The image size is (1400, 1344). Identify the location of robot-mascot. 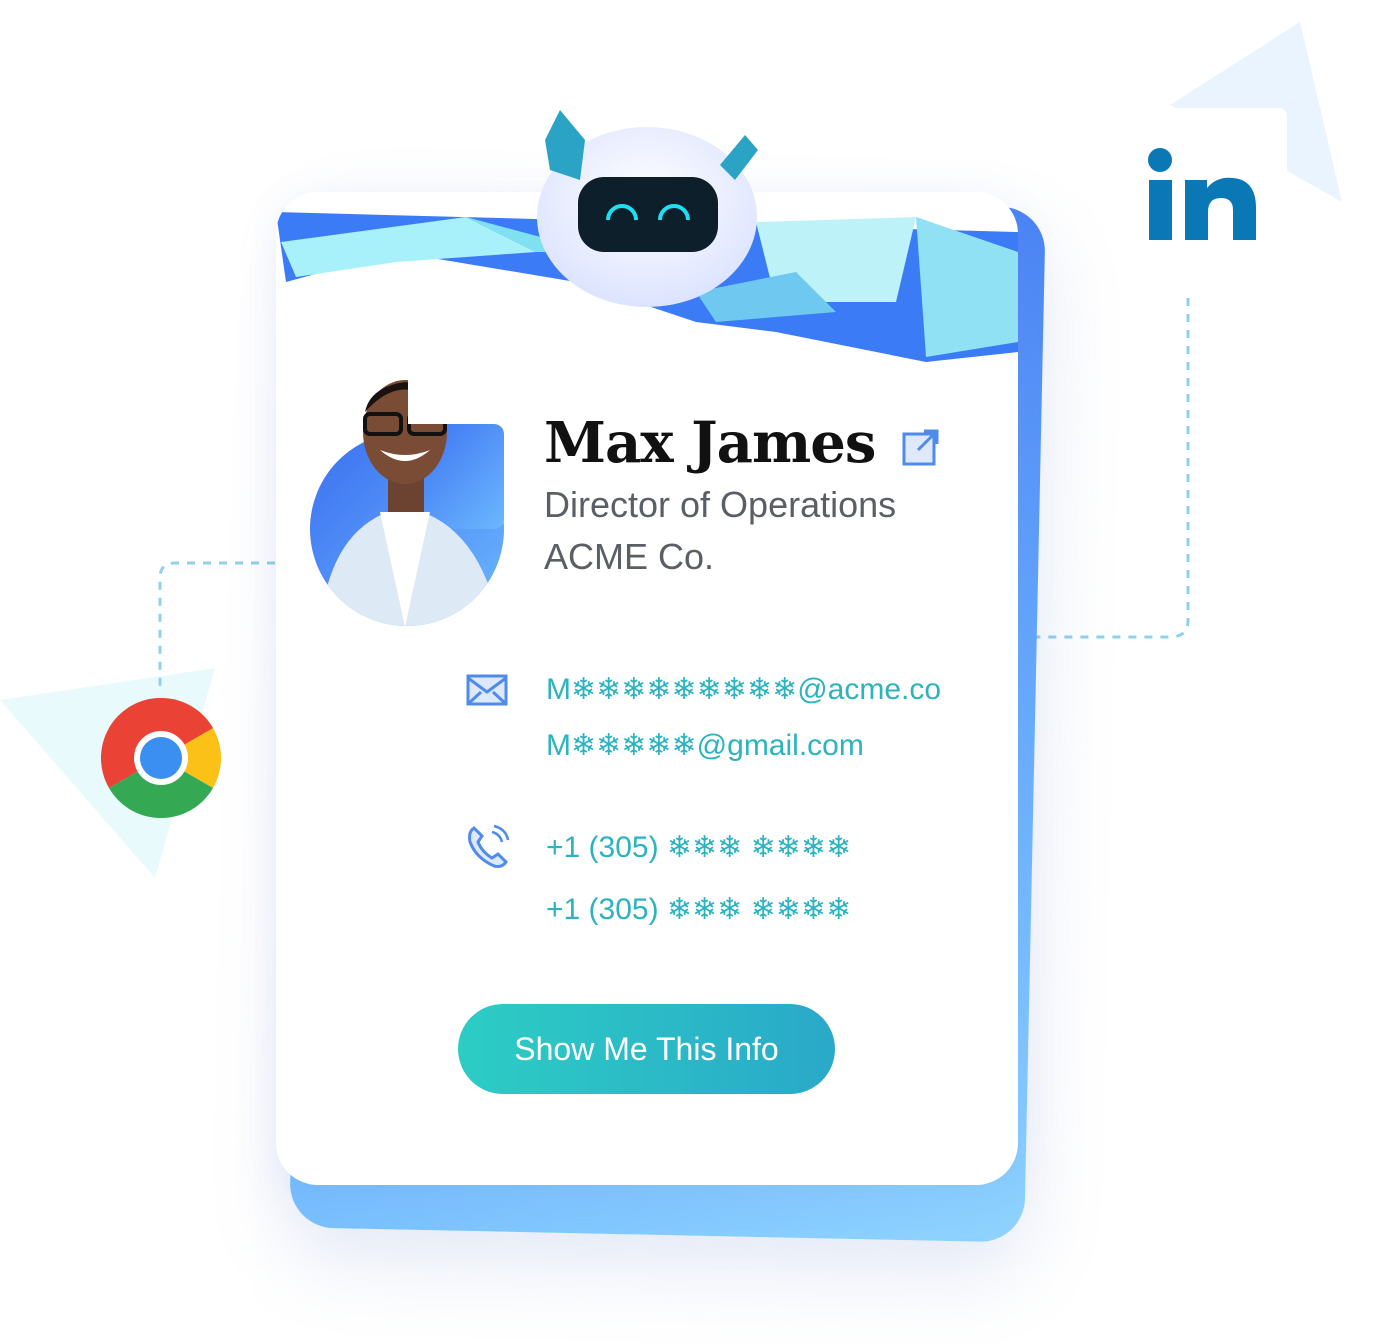
(647, 208).